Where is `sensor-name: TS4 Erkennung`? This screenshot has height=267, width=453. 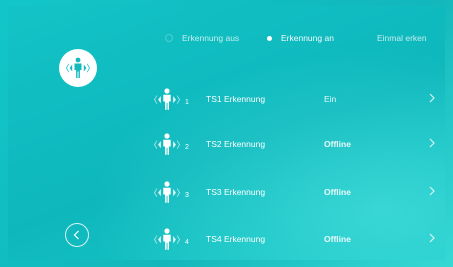 sensor-name: TS4 Erkennung is located at coordinates (236, 239).